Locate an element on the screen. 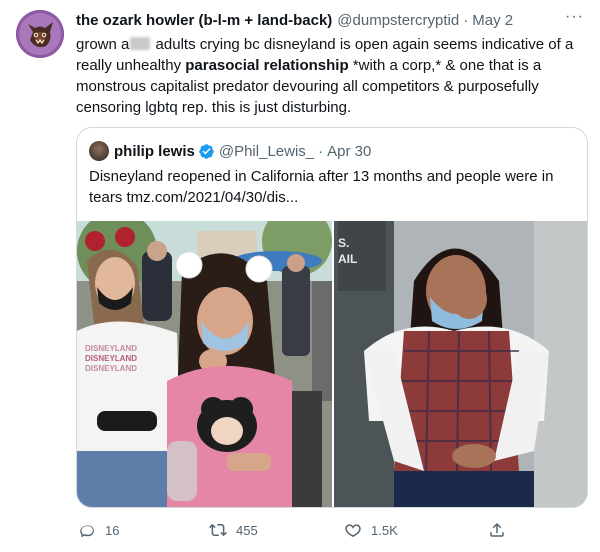 This screenshot has width=600, height=552. reply-icon is located at coordinates (87, 531).